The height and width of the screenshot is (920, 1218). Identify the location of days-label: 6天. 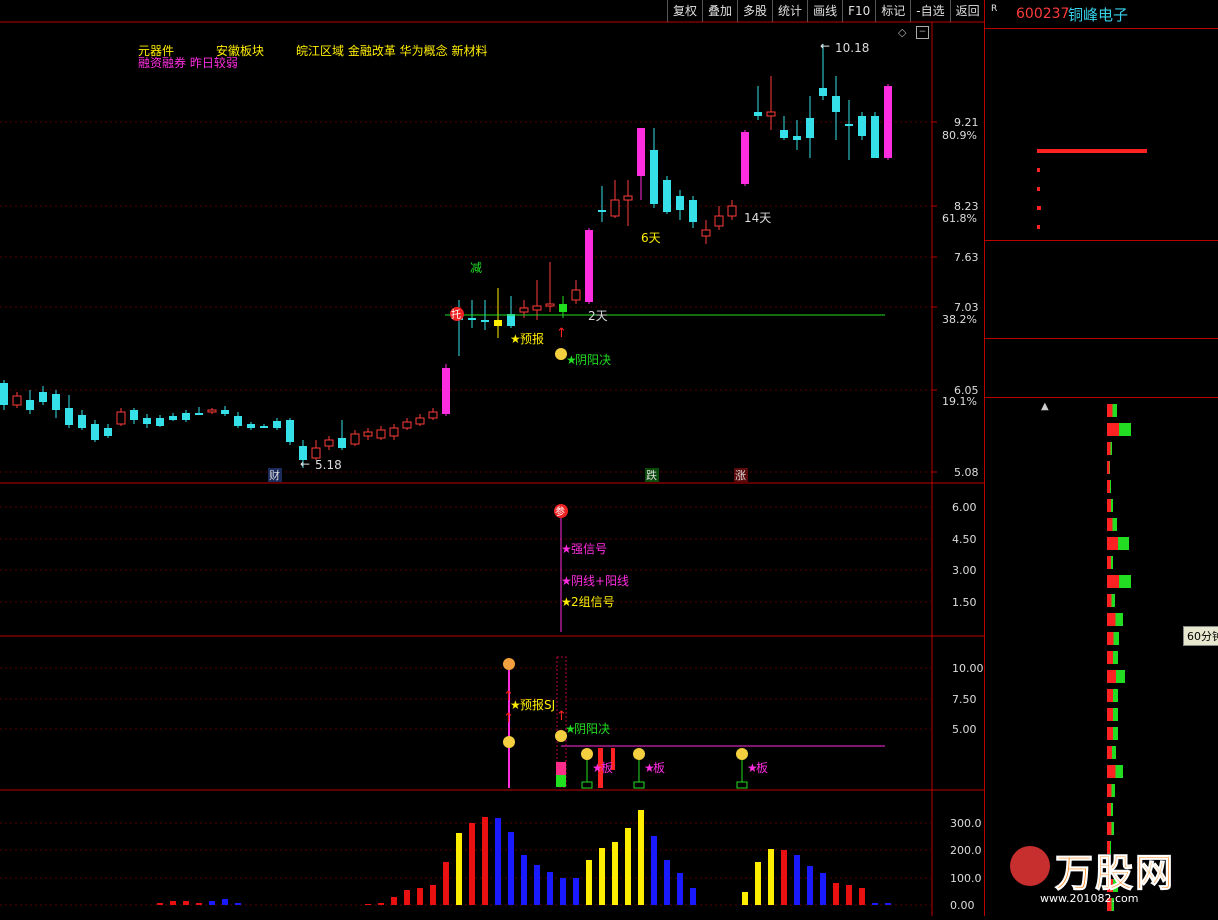
(651, 238).